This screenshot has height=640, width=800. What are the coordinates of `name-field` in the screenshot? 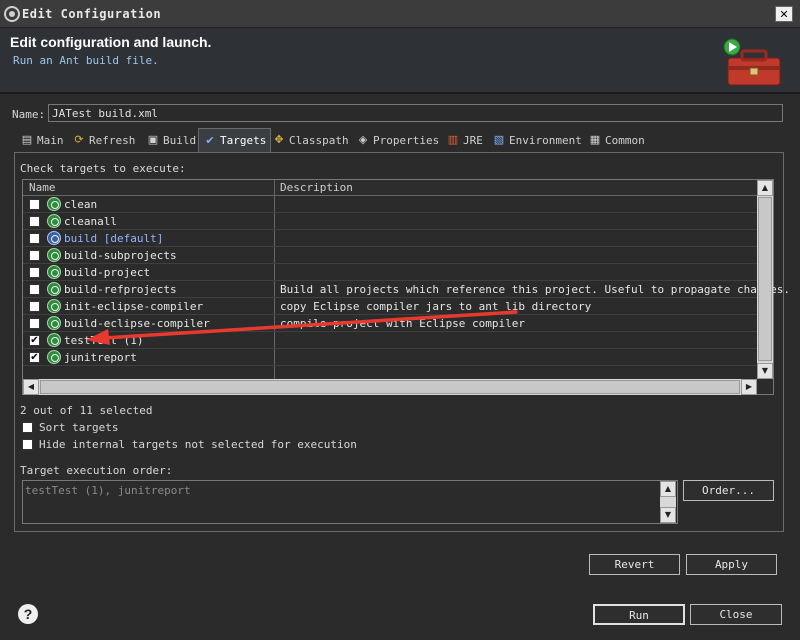 It's located at (415, 113).